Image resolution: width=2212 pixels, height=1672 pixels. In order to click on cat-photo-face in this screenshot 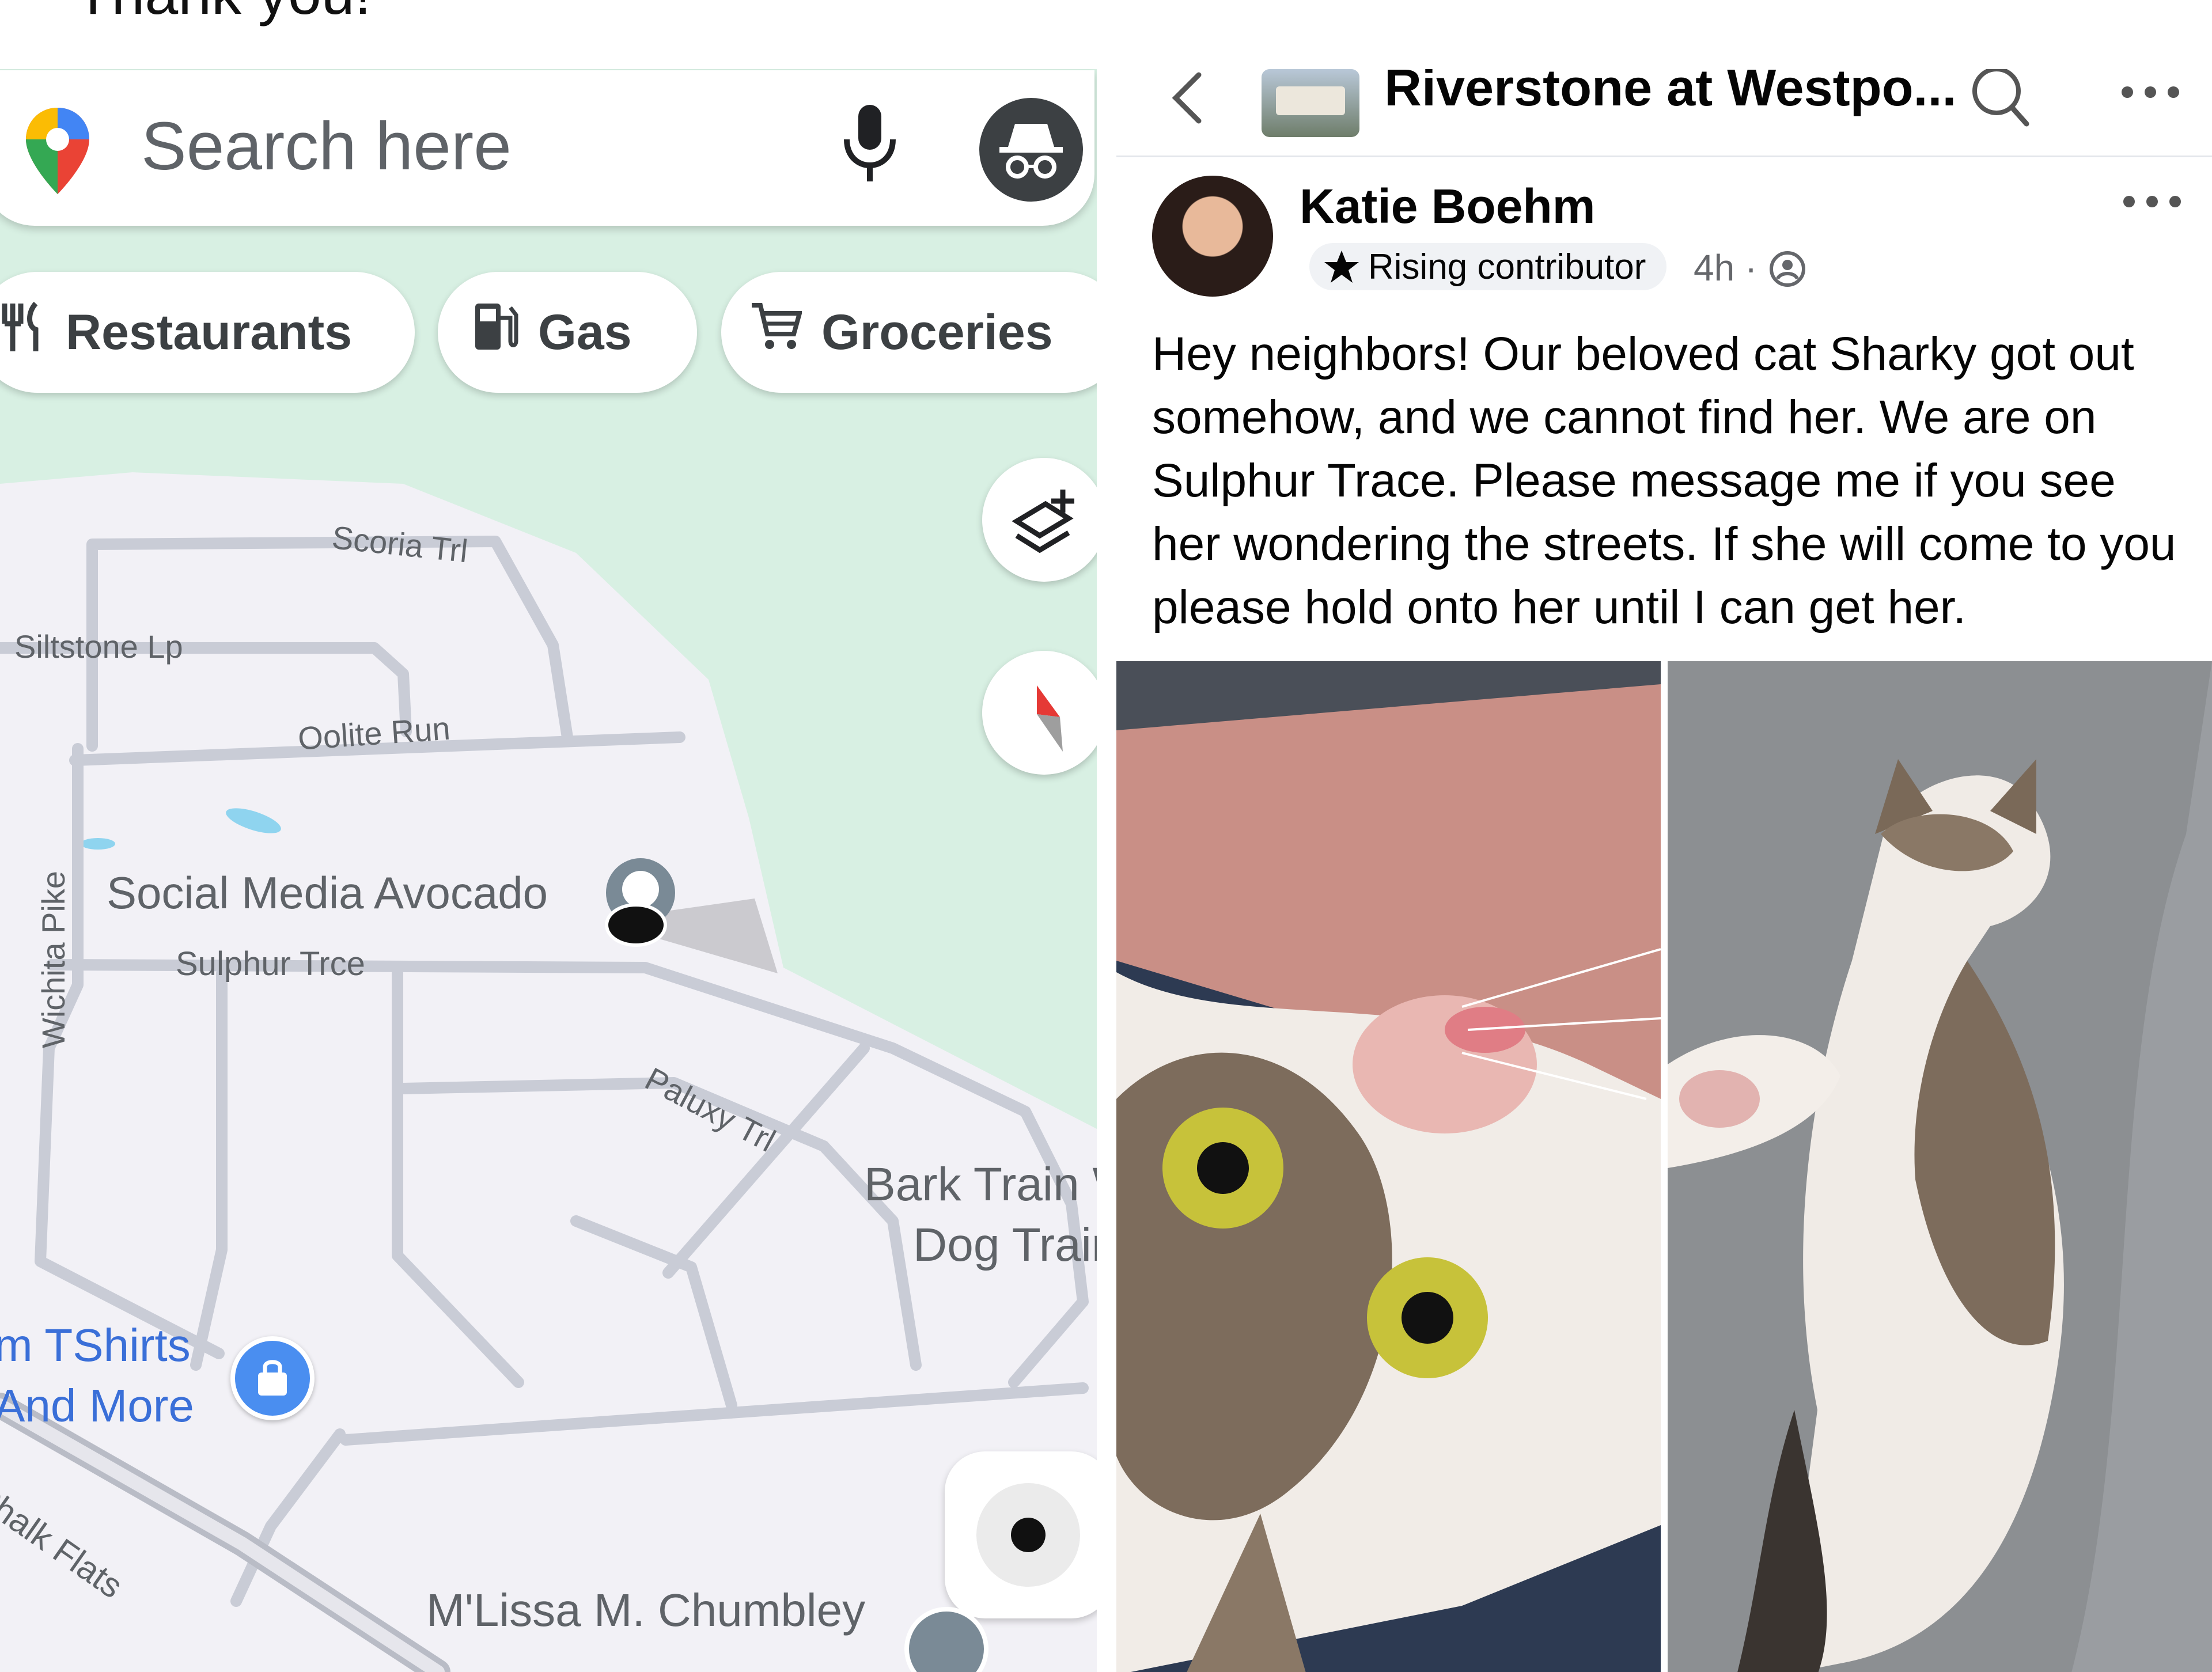, I will do `click(1388, 1166)`.